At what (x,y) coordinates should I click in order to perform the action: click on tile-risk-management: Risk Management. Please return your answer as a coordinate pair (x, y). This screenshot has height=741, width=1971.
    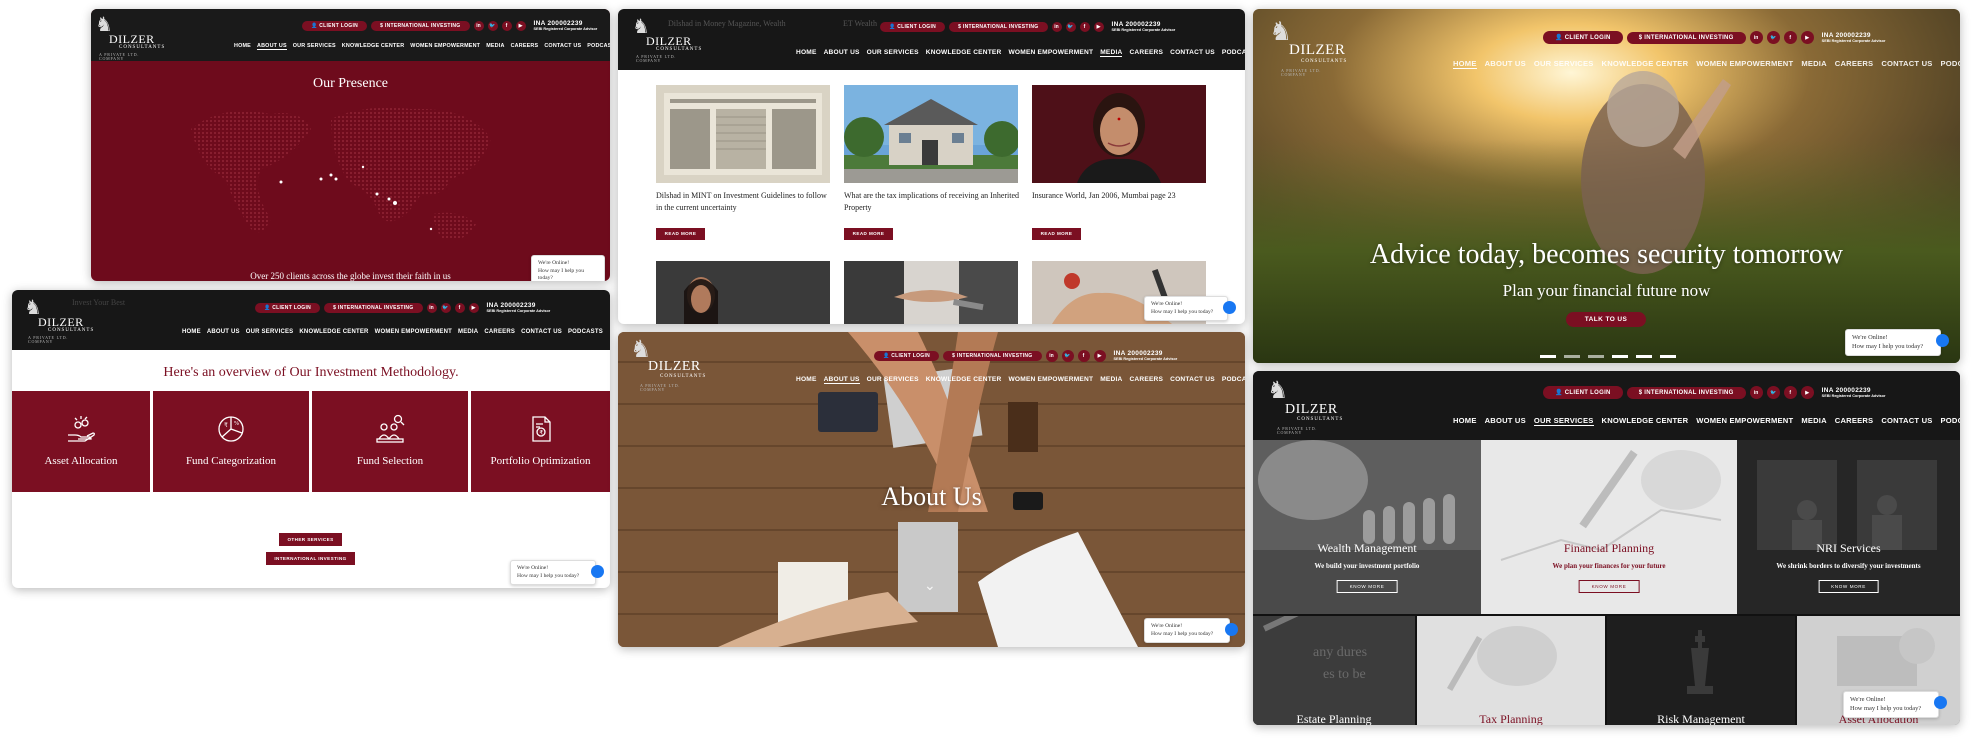
    Looking at the image, I should click on (1701, 670).